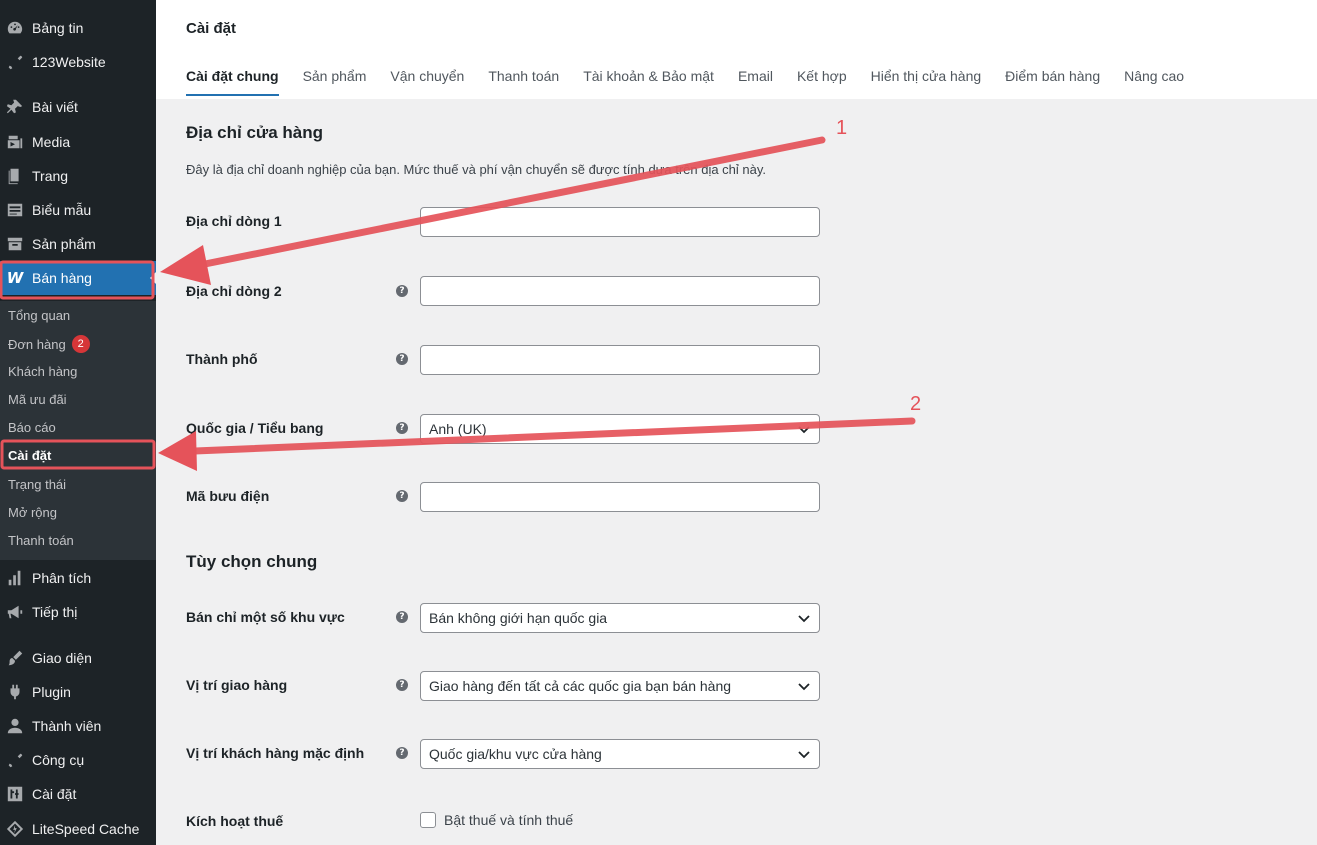 The image size is (1317, 845). I want to click on city-input, so click(620, 360).